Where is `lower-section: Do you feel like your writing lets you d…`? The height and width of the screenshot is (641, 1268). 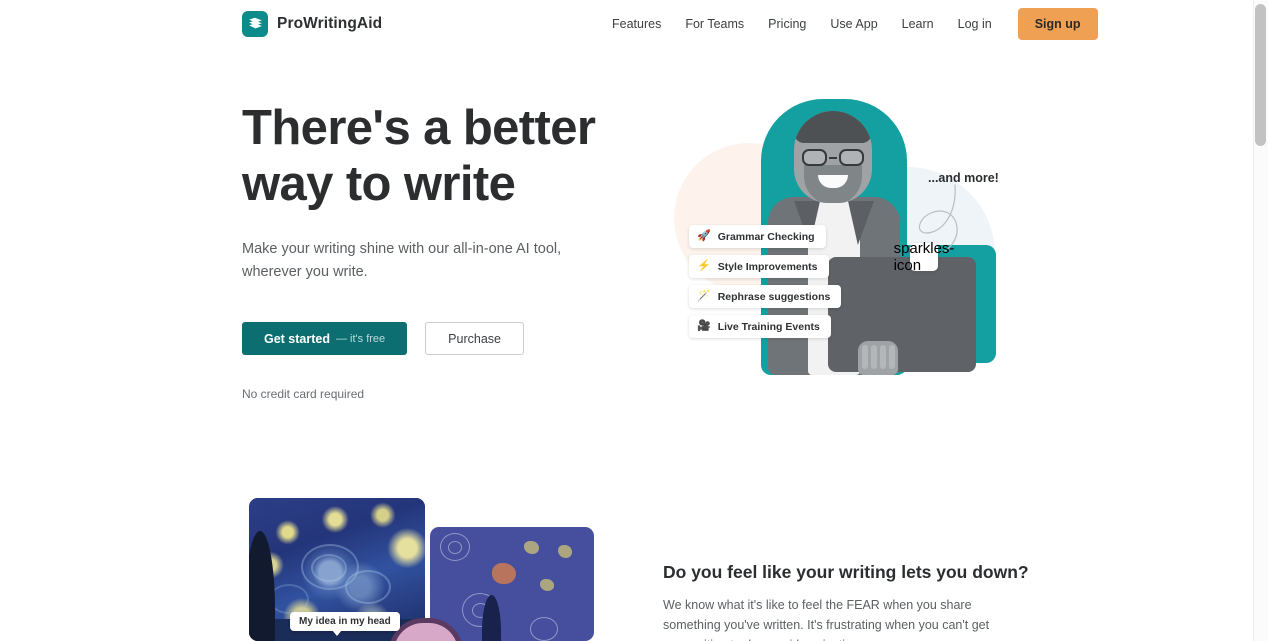 lower-section: Do you feel like your writing lets you d… is located at coordinates (846, 601).